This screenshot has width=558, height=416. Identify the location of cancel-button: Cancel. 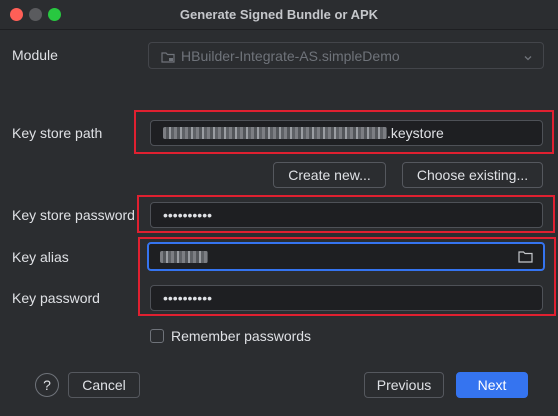
(104, 385).